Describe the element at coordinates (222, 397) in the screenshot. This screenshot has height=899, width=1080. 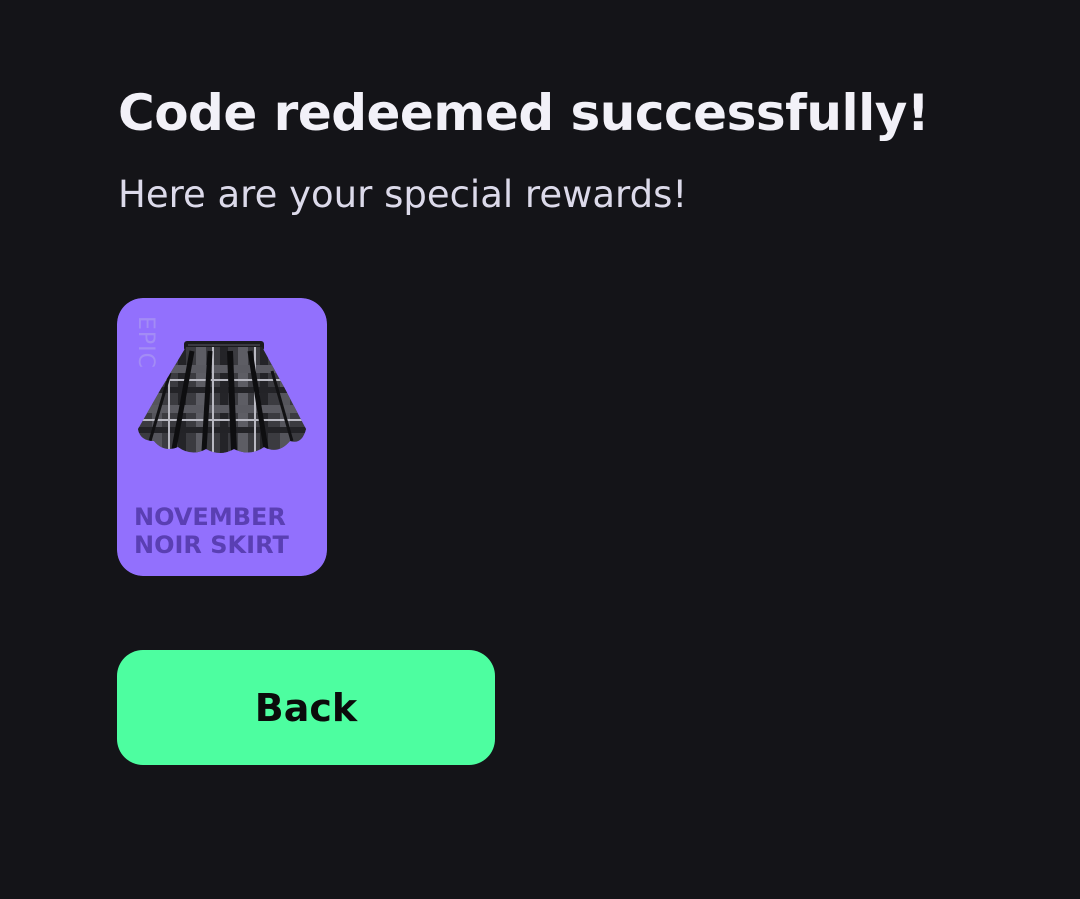
I see `plaid-skirt-icon` at that location.